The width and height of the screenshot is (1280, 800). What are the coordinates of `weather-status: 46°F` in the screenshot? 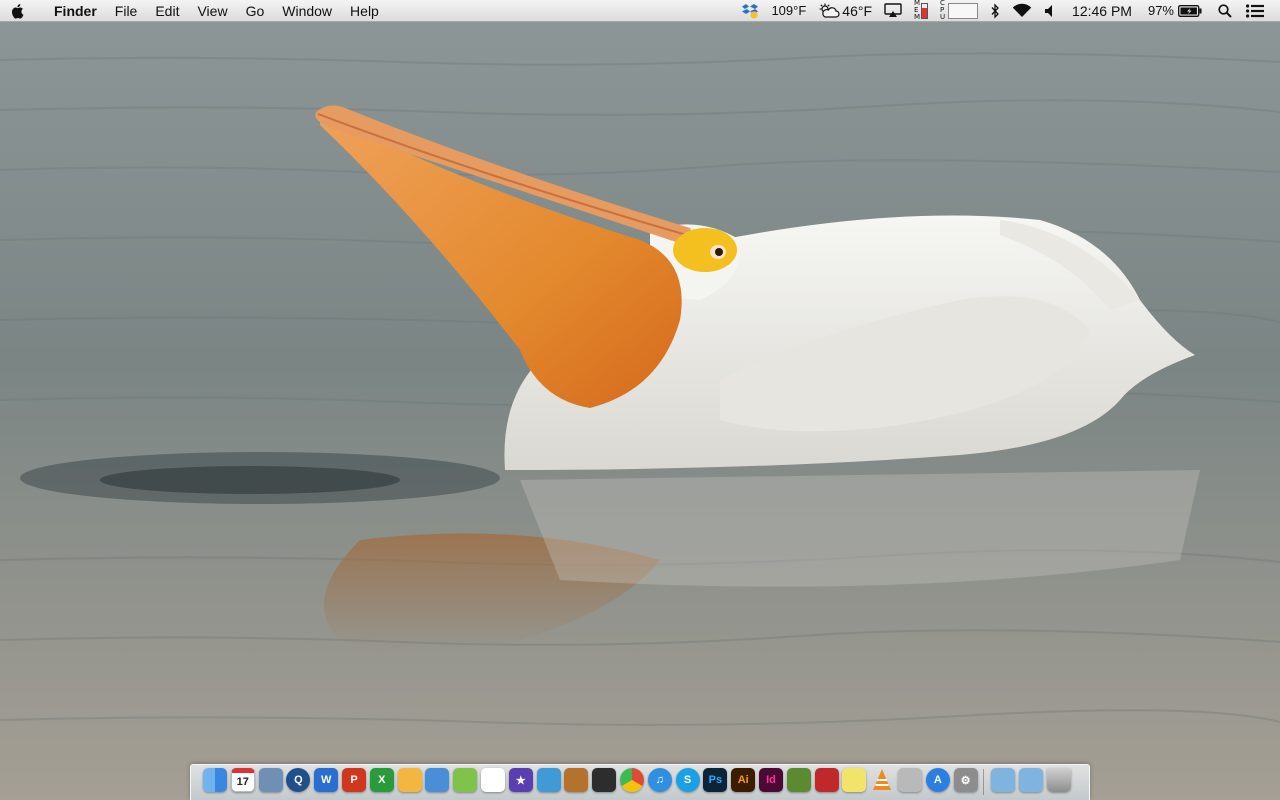 It's located at (845, 11).